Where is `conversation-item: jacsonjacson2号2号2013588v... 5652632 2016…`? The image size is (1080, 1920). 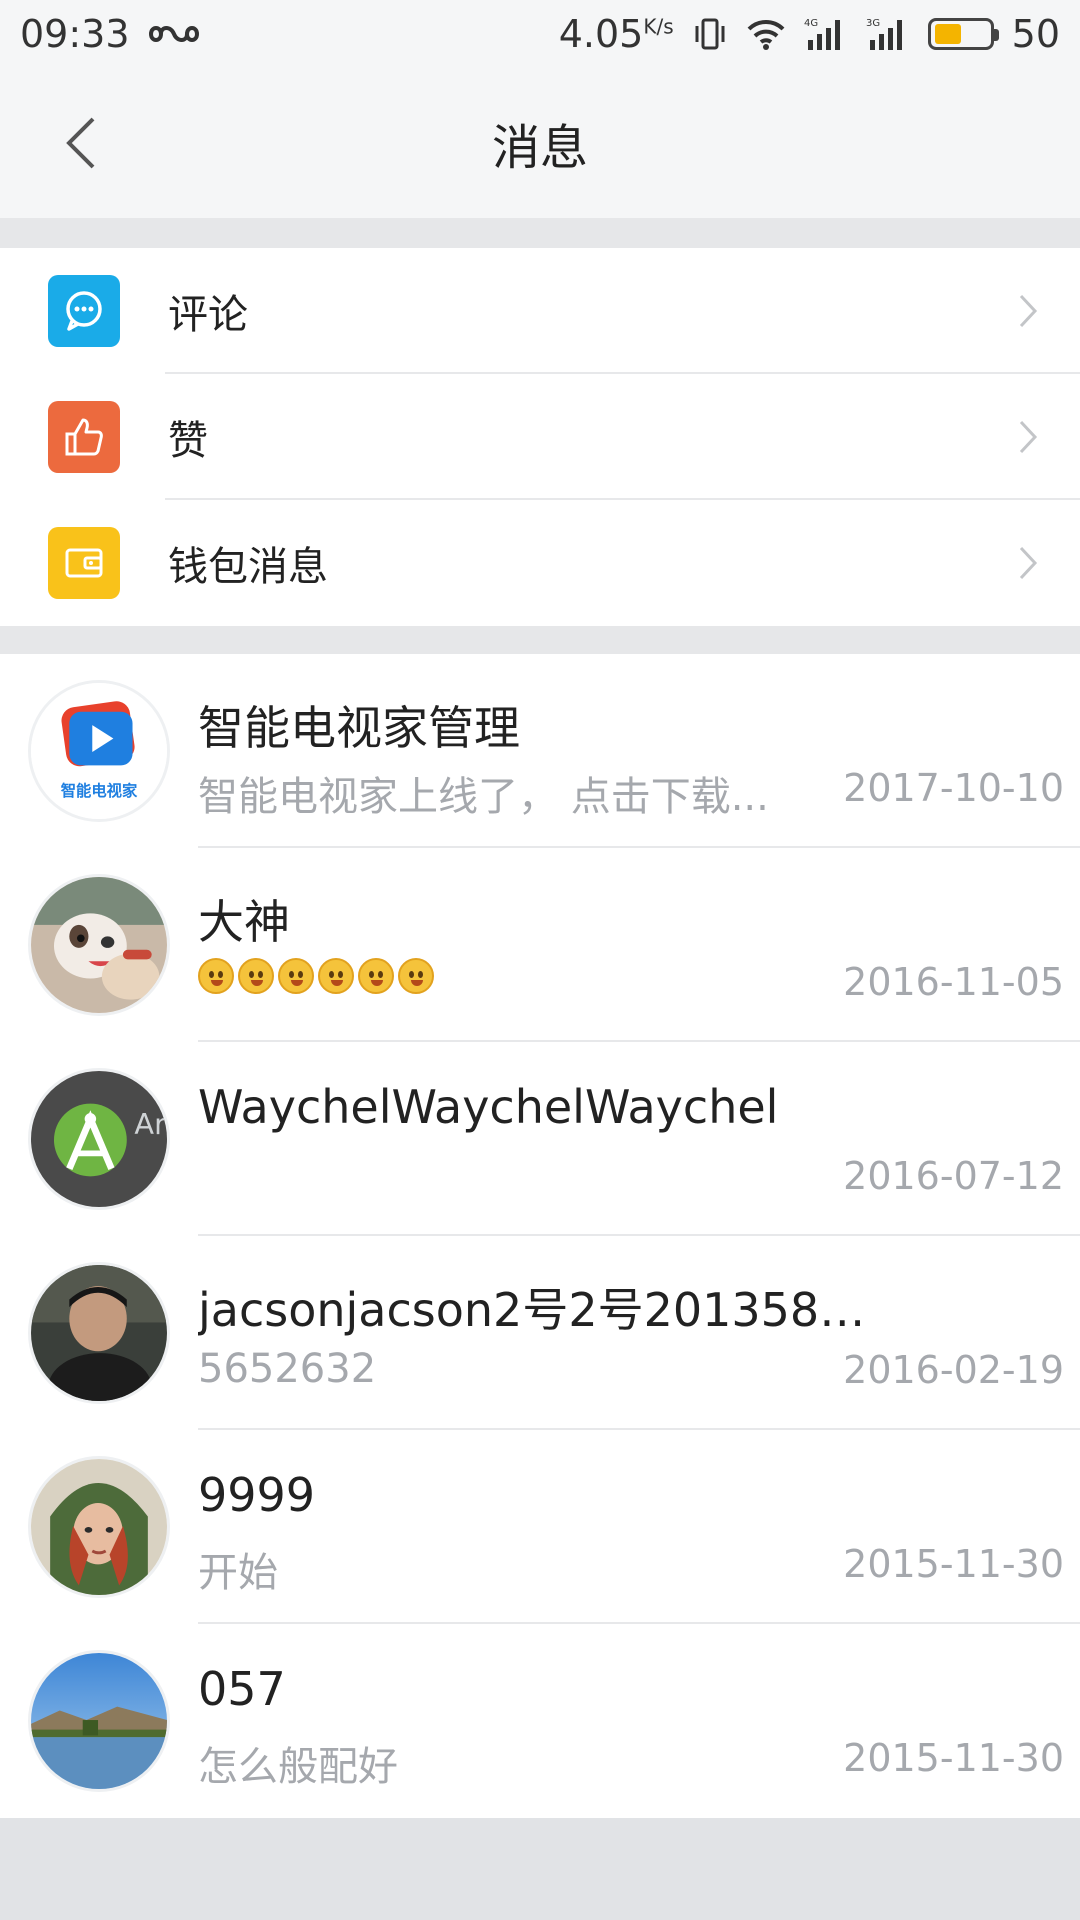 conversation-item: jacsonjacson2号2号2013588v... 5652632 2016… is located at coordinates (540, 1333).